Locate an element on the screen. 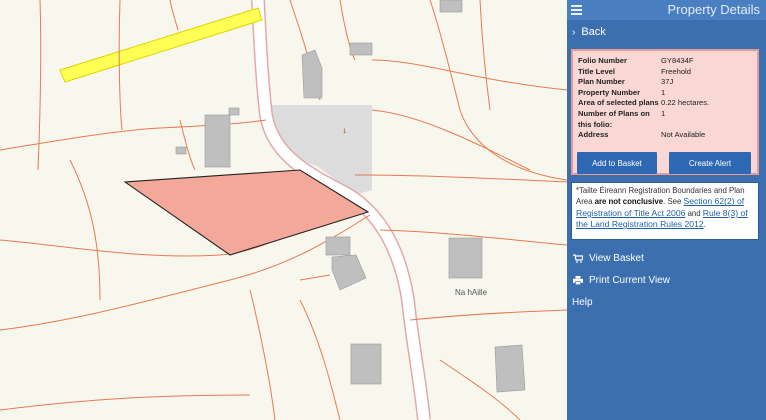 The image size is (766, 420). property-info-row: Area of selected plans 0.22 hectares. is located at coordinates (667, 103).